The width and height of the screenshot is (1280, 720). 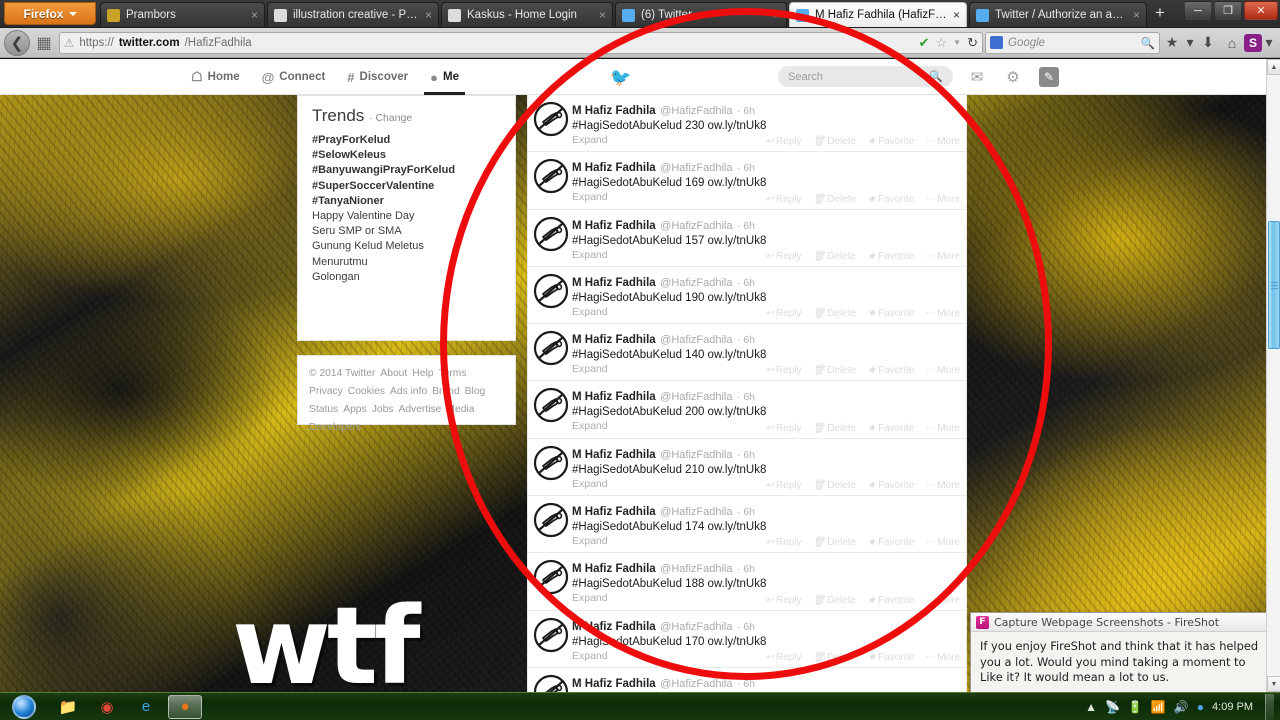 I want to click on chevron-down-icon: ▼, so click(x=957, y=42).